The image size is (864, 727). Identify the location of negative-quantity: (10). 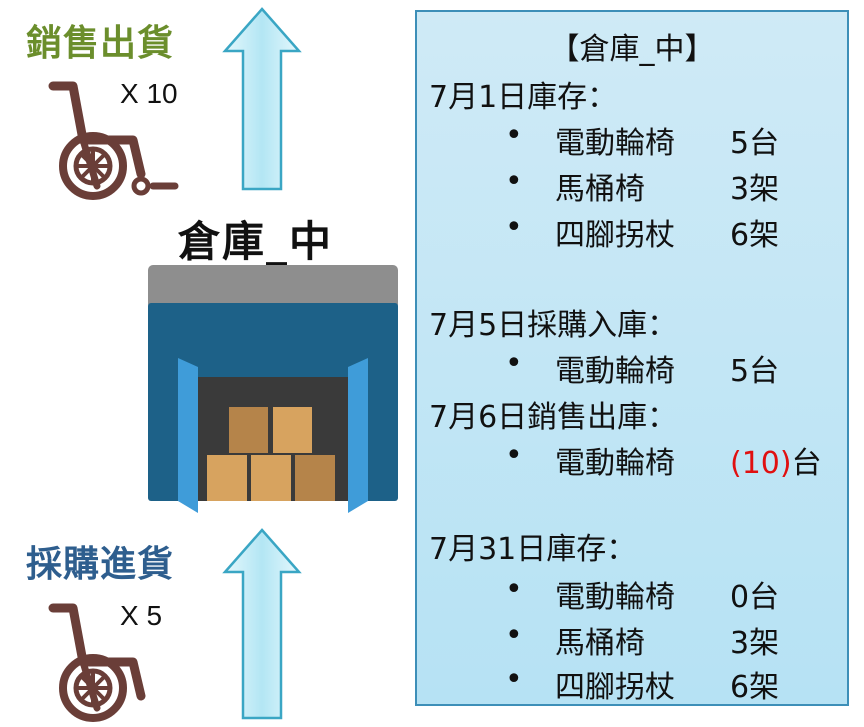
(761, 463).